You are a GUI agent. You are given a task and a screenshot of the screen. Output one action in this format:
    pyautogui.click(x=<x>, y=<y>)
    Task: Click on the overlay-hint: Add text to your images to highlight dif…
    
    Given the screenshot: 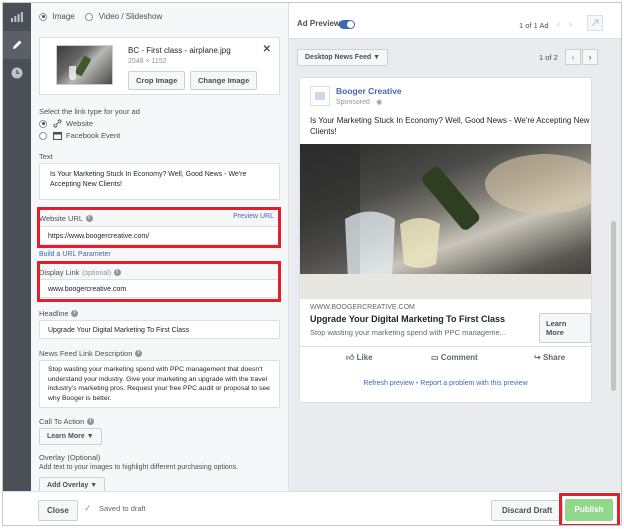 What is the action you would take?
    pyautogui.click(x=139, y=467)
    